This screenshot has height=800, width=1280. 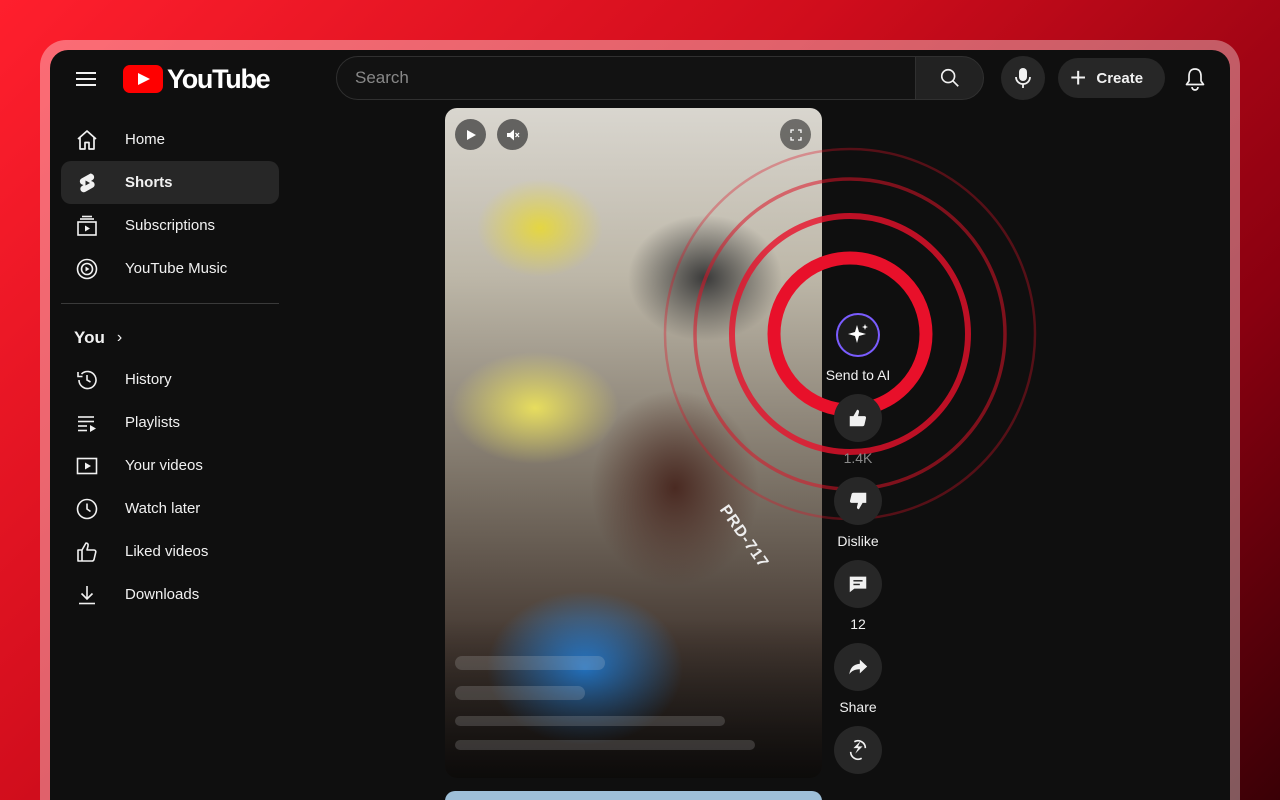 I want to click on fullscreen-button, so click(x=795, y=134).